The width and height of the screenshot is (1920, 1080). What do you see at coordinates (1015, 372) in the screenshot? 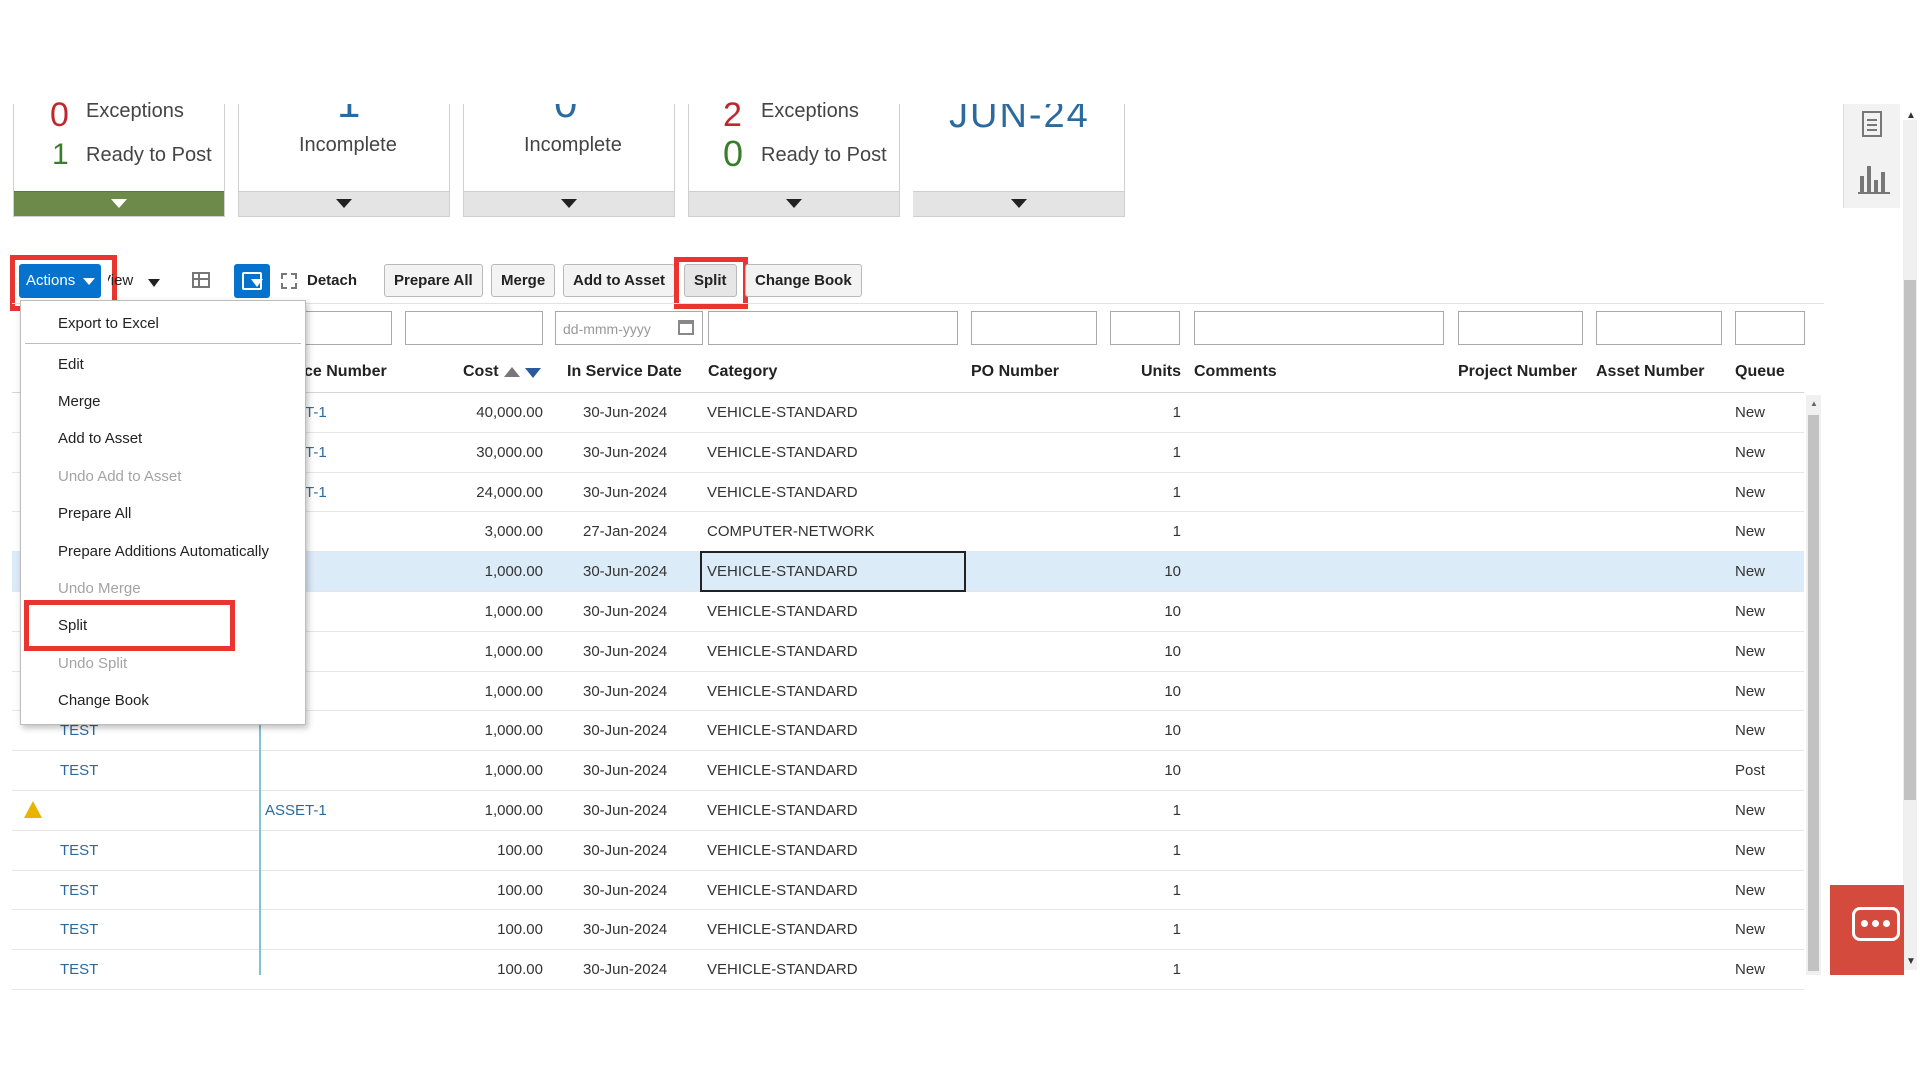
I see `col-po-number: PO Number` at bounding box center [1015, 372].